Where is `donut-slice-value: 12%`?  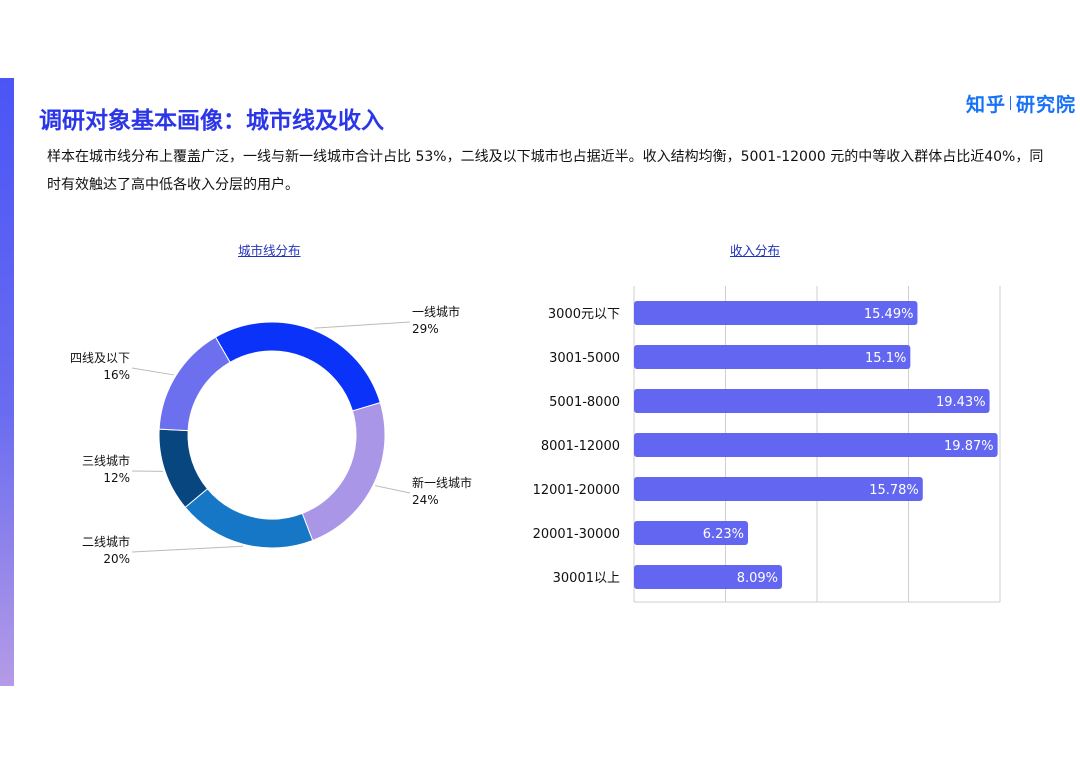
donut-slice-value: 12% is located at coordinates (116, 478).